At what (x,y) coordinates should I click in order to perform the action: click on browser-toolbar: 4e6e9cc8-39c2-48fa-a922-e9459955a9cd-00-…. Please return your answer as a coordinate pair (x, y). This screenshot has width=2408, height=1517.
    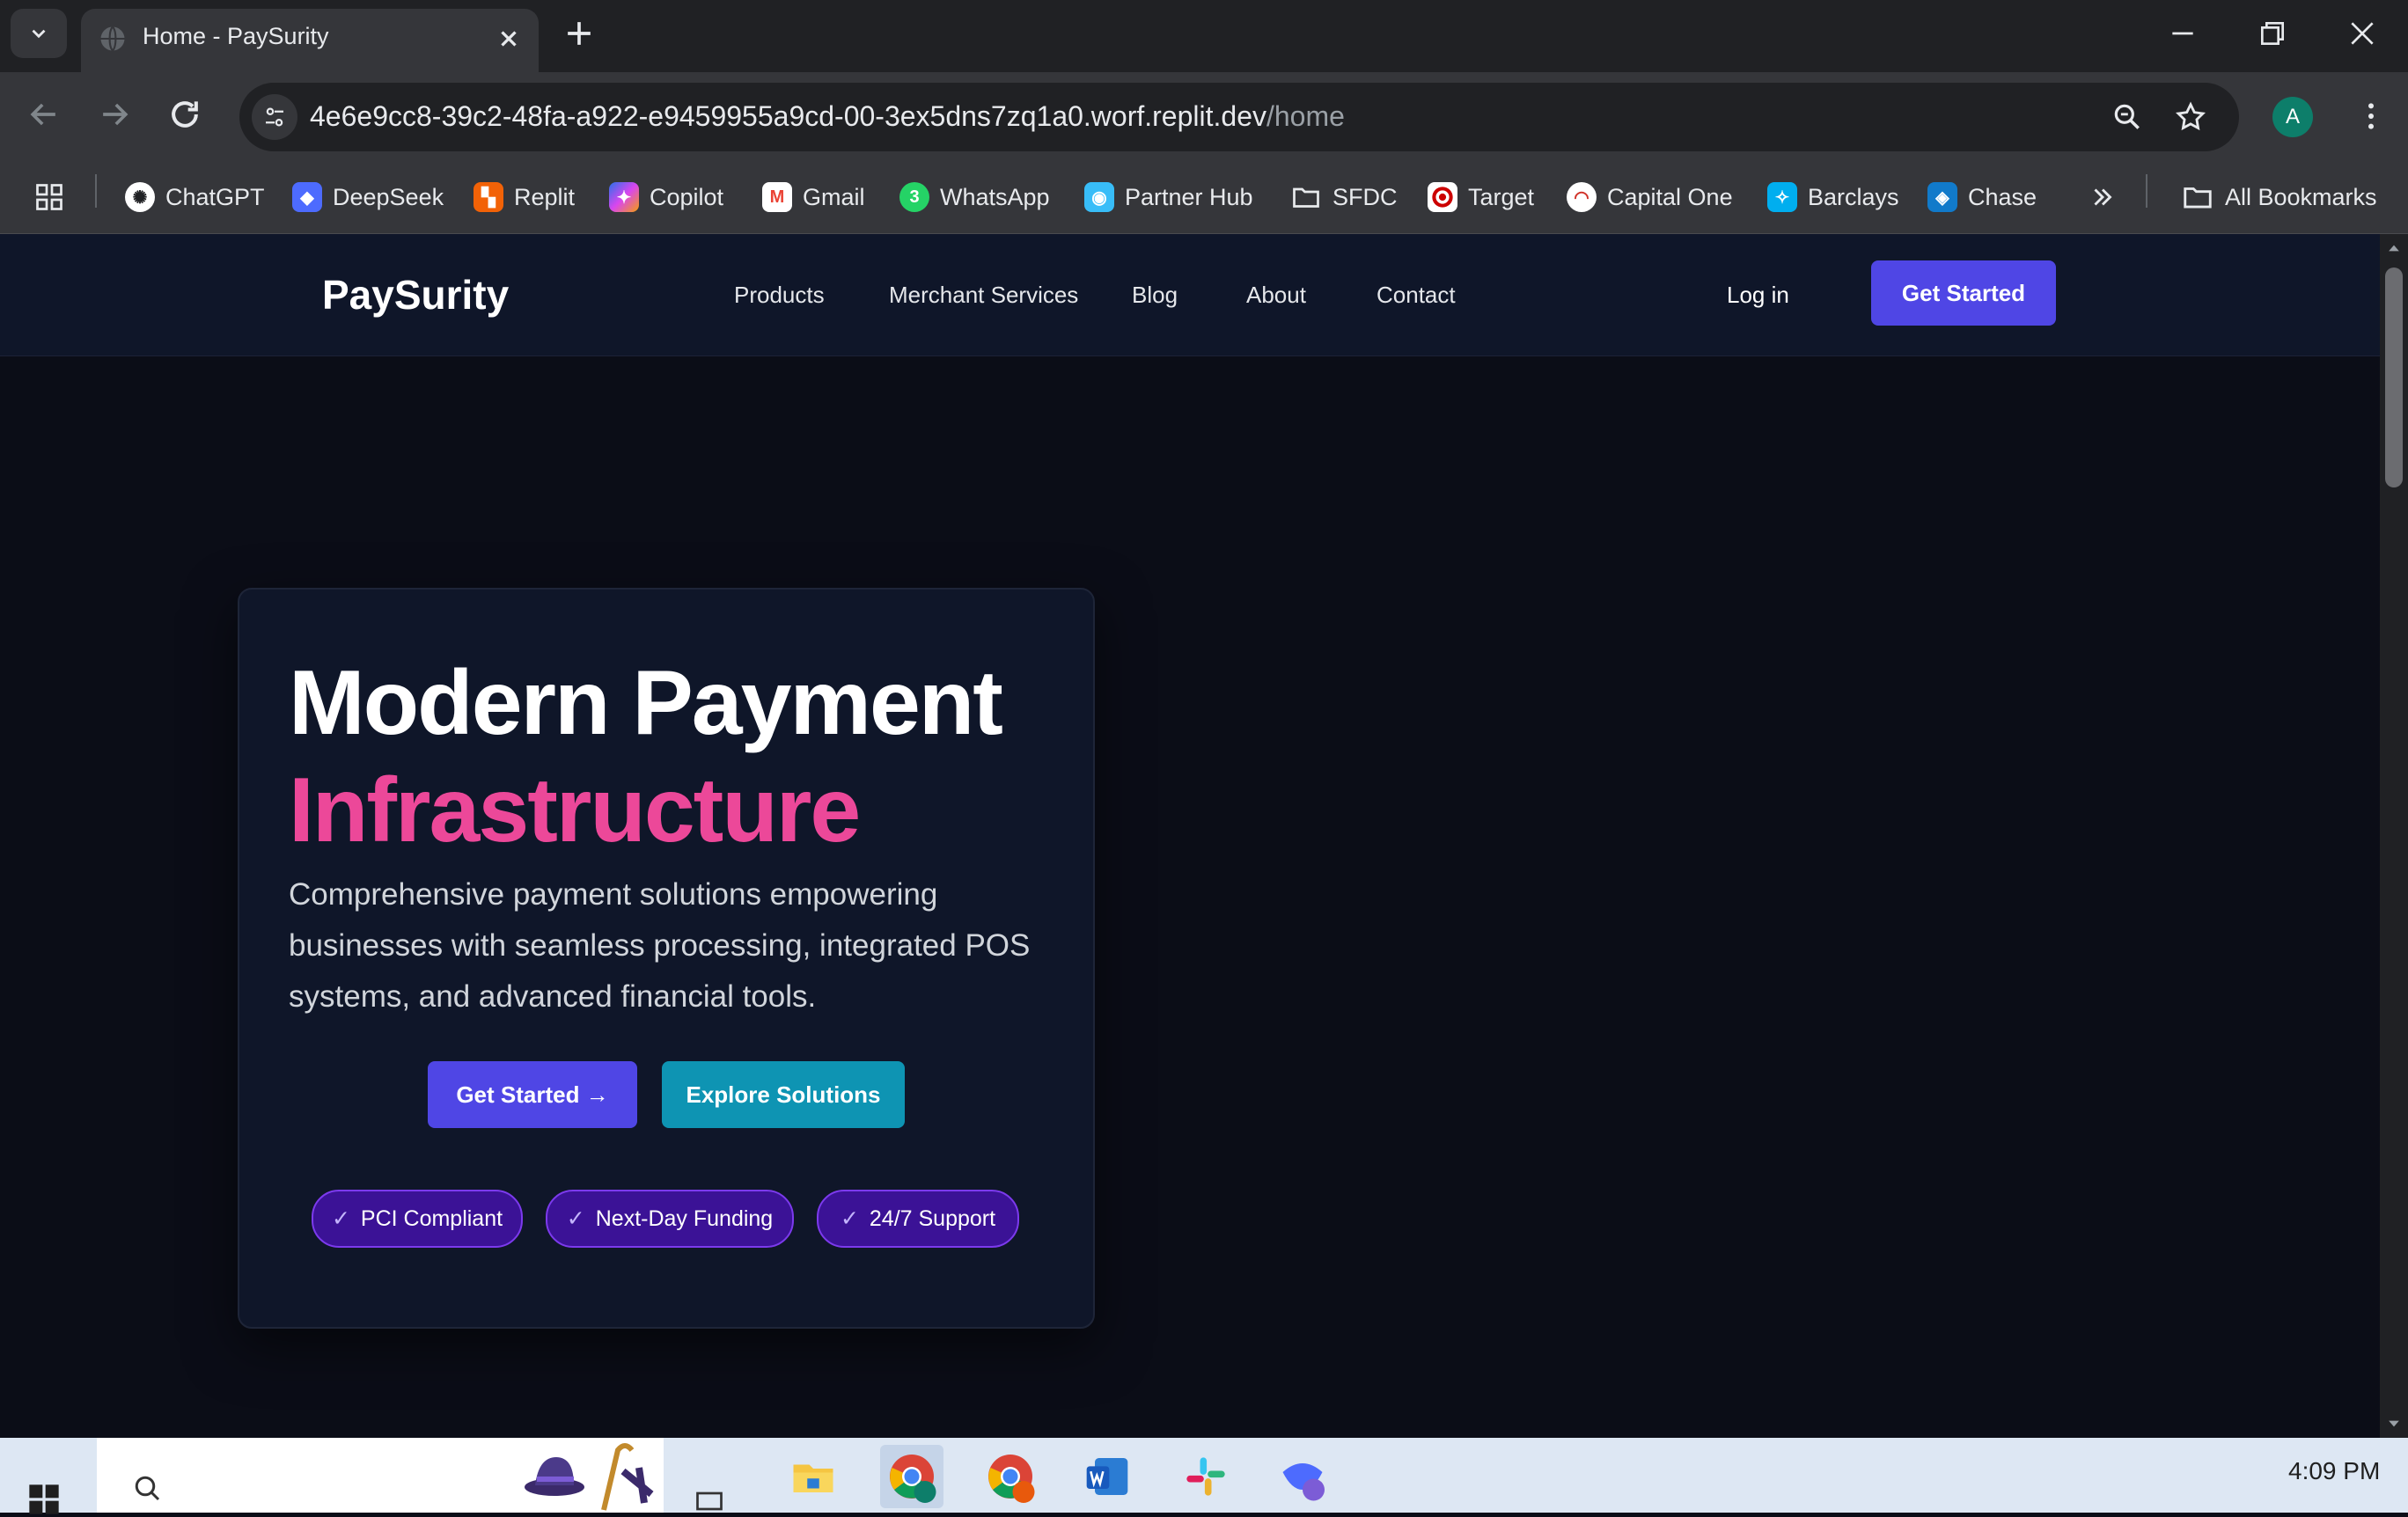
    Looking at the image, I should click on (1204, 117).